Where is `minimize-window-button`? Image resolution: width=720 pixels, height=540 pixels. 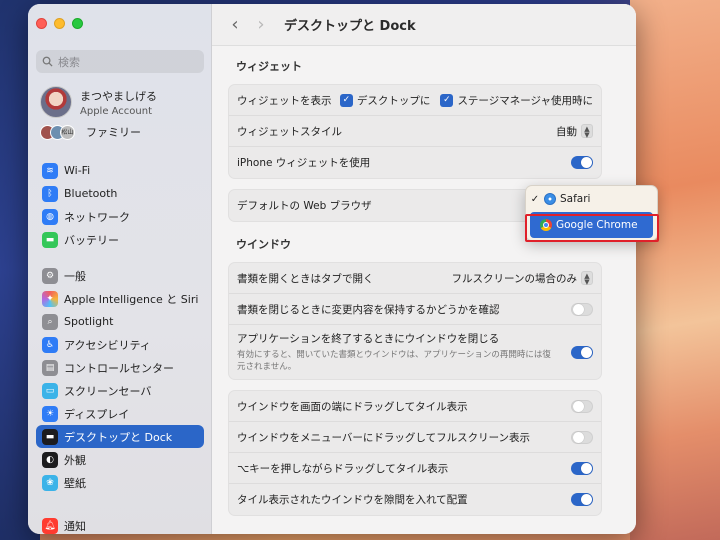
minimize-window-button is located at coordinates (59, 23).